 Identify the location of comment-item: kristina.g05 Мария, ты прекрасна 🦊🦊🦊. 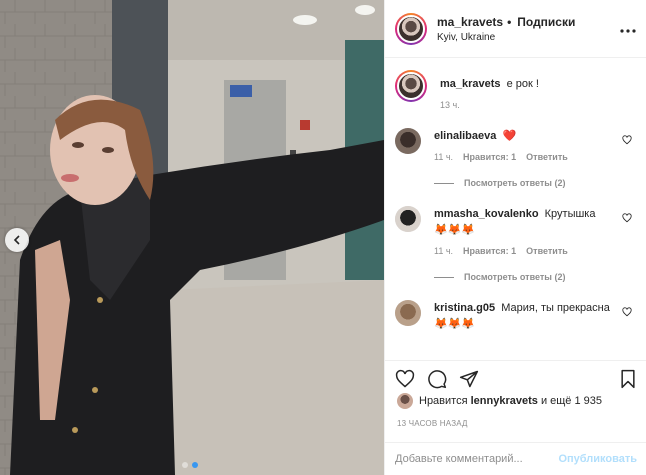
(515, 307).